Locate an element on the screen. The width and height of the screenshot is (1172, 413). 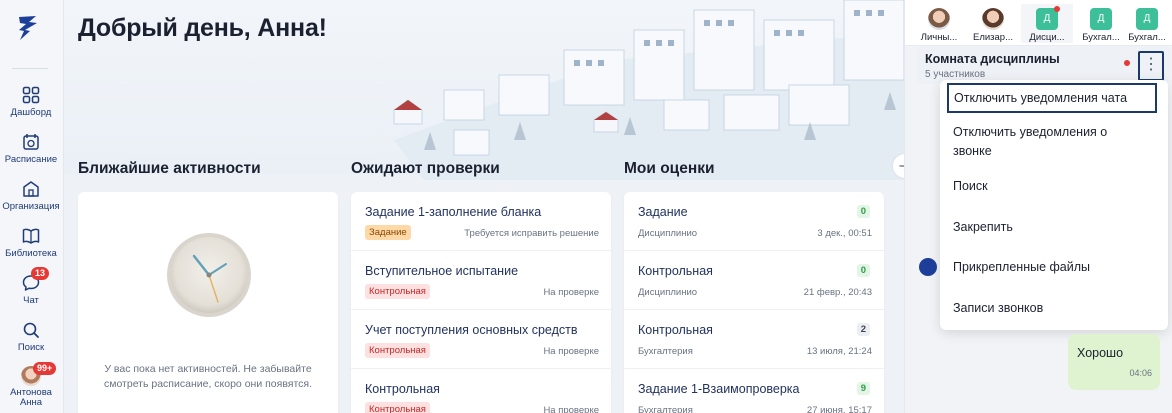
message-text: Хорошо is located at coordinates (1100, 353).